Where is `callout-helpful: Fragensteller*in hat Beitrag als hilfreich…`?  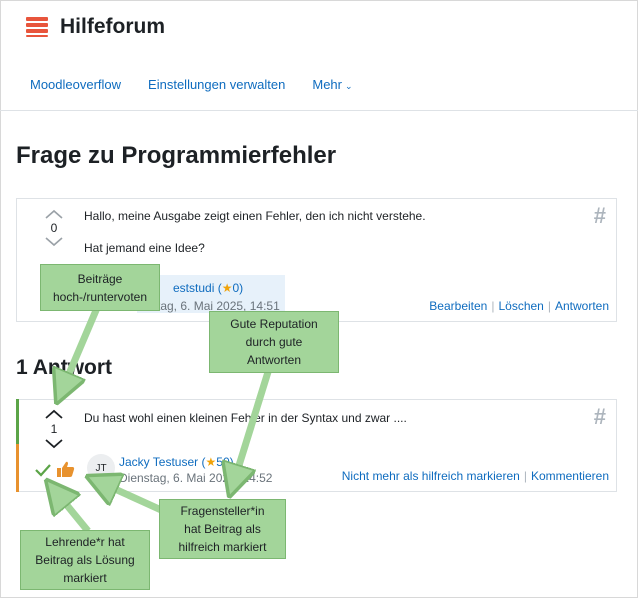
callout-helpful: Fragensteller*in hat Beitrag als hilfreich… is located at coordinates (222, 529).